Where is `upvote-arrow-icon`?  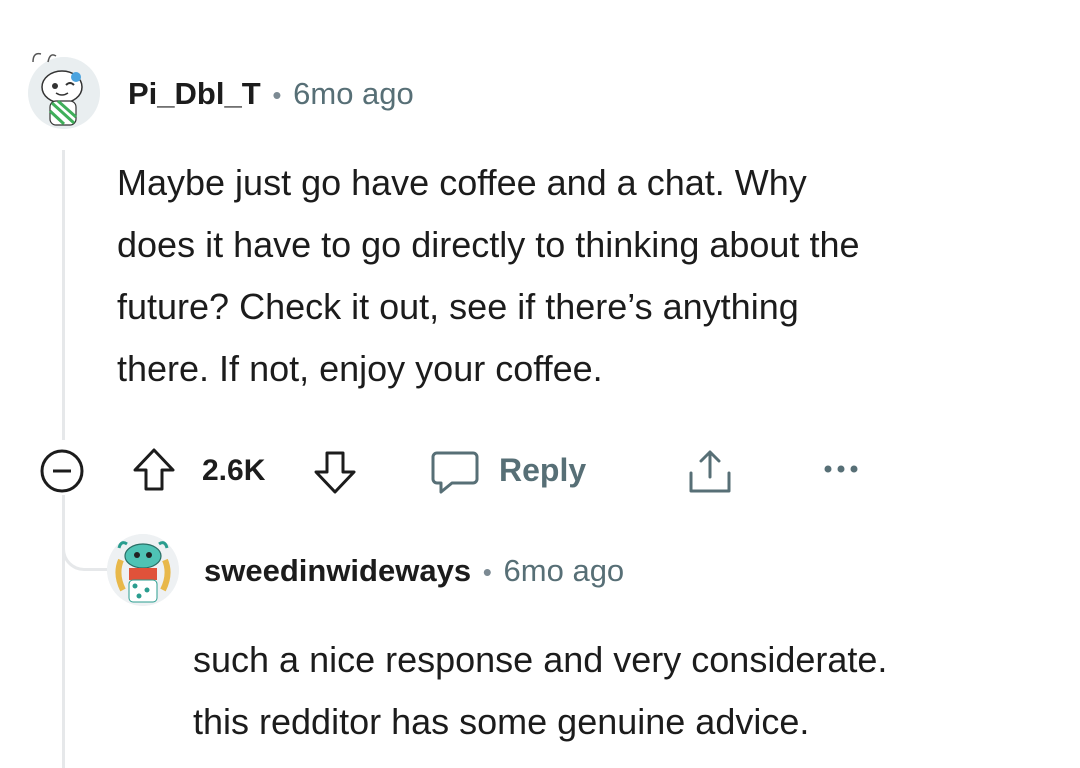
upvote-arrow-icon is located at coordinates (154, 470).